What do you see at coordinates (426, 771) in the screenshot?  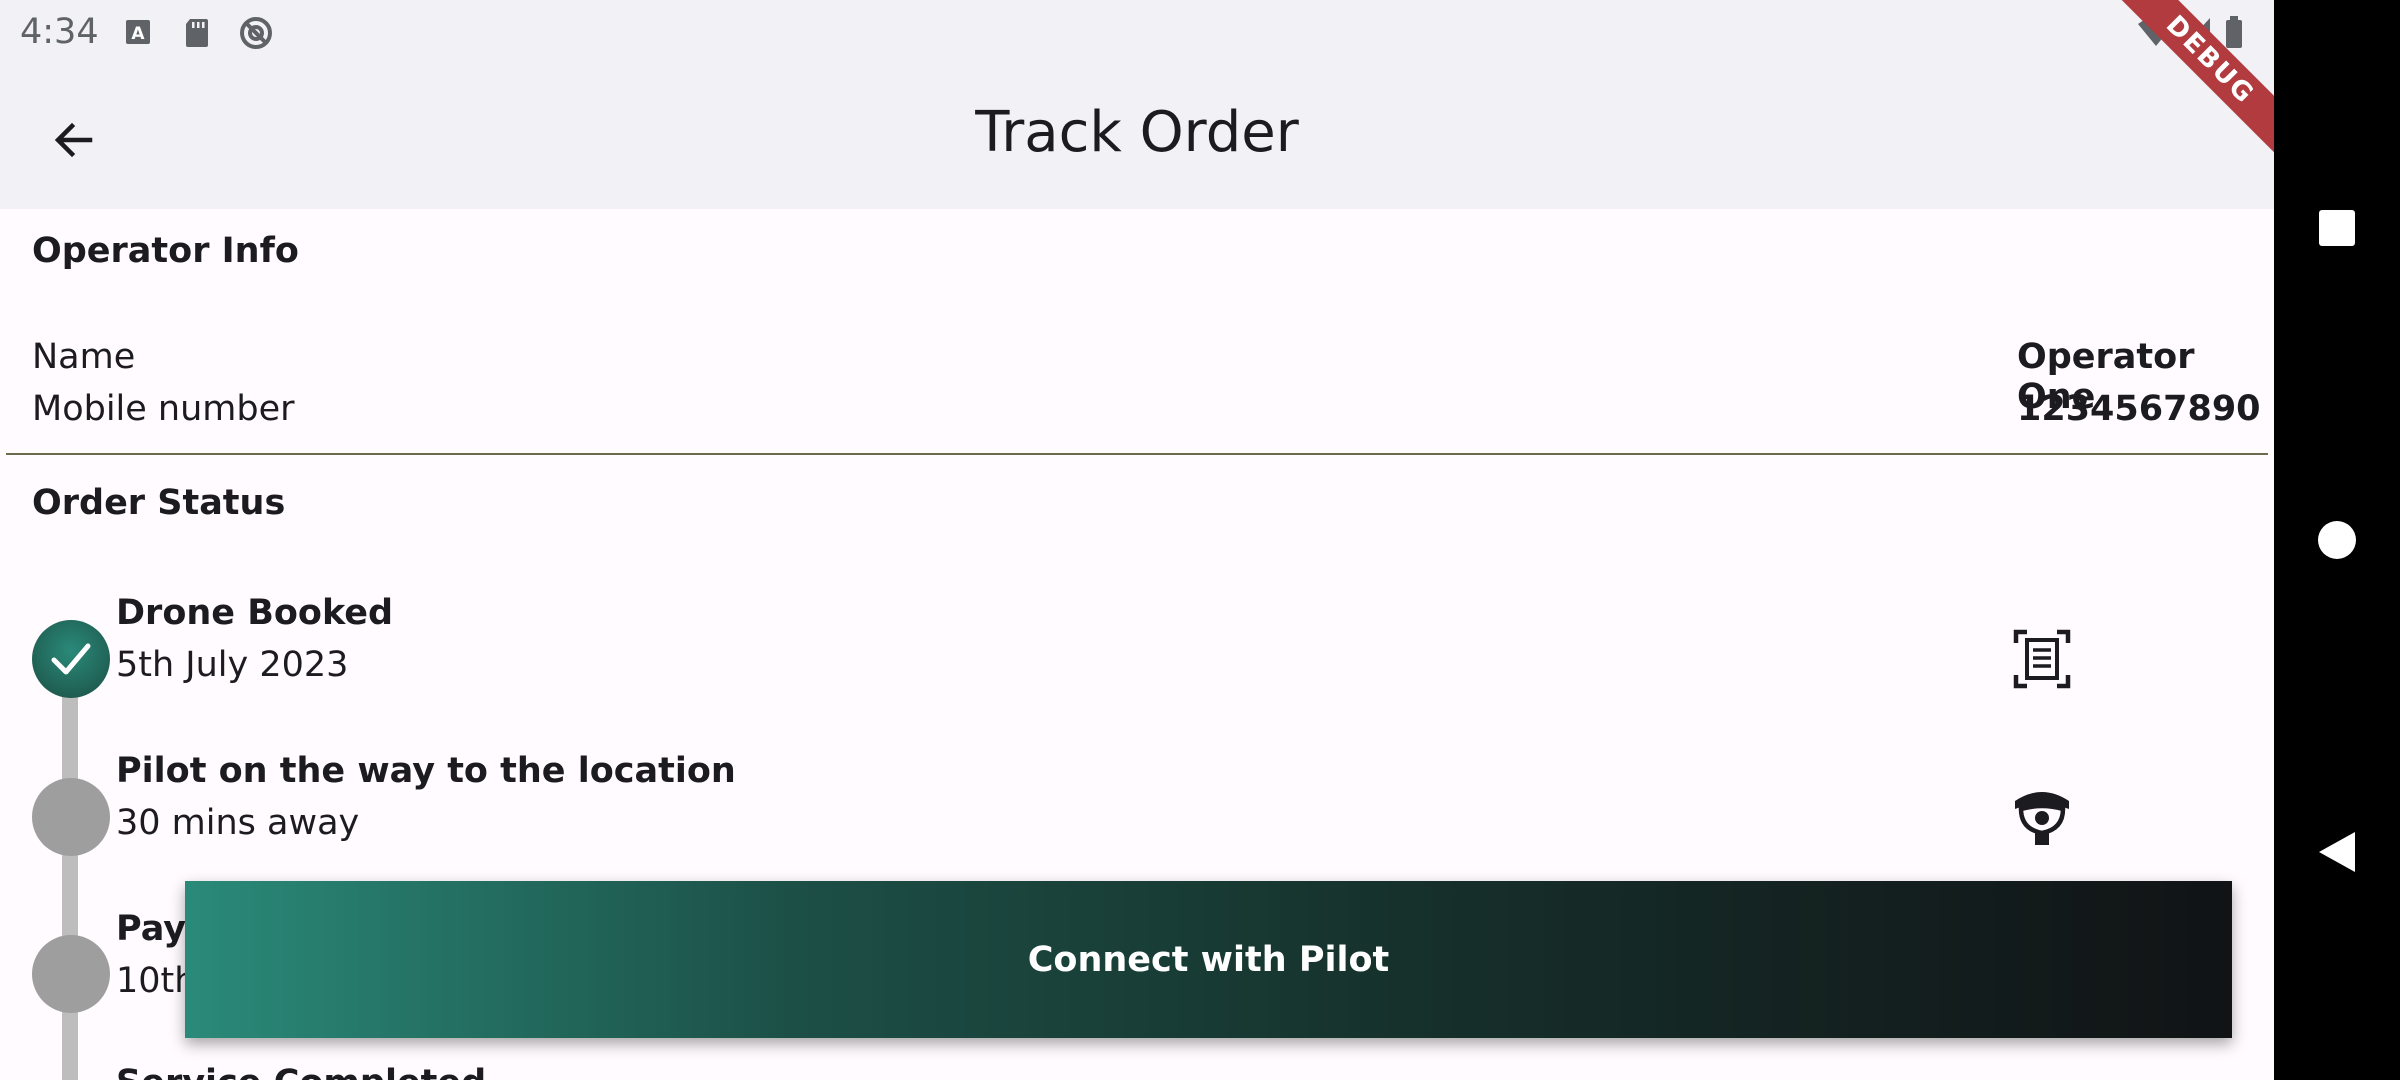 I see `step-title-pilot-on-way: Pilot on the way to the location` at bounding box center [426, 771].